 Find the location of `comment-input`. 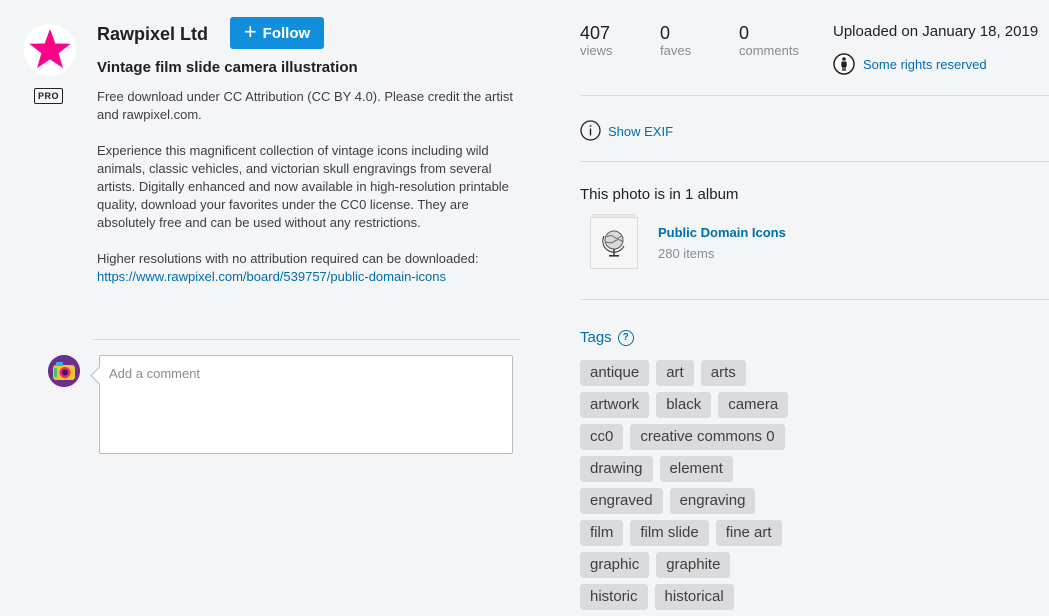

comment-input is located at coordinates (306, 404).